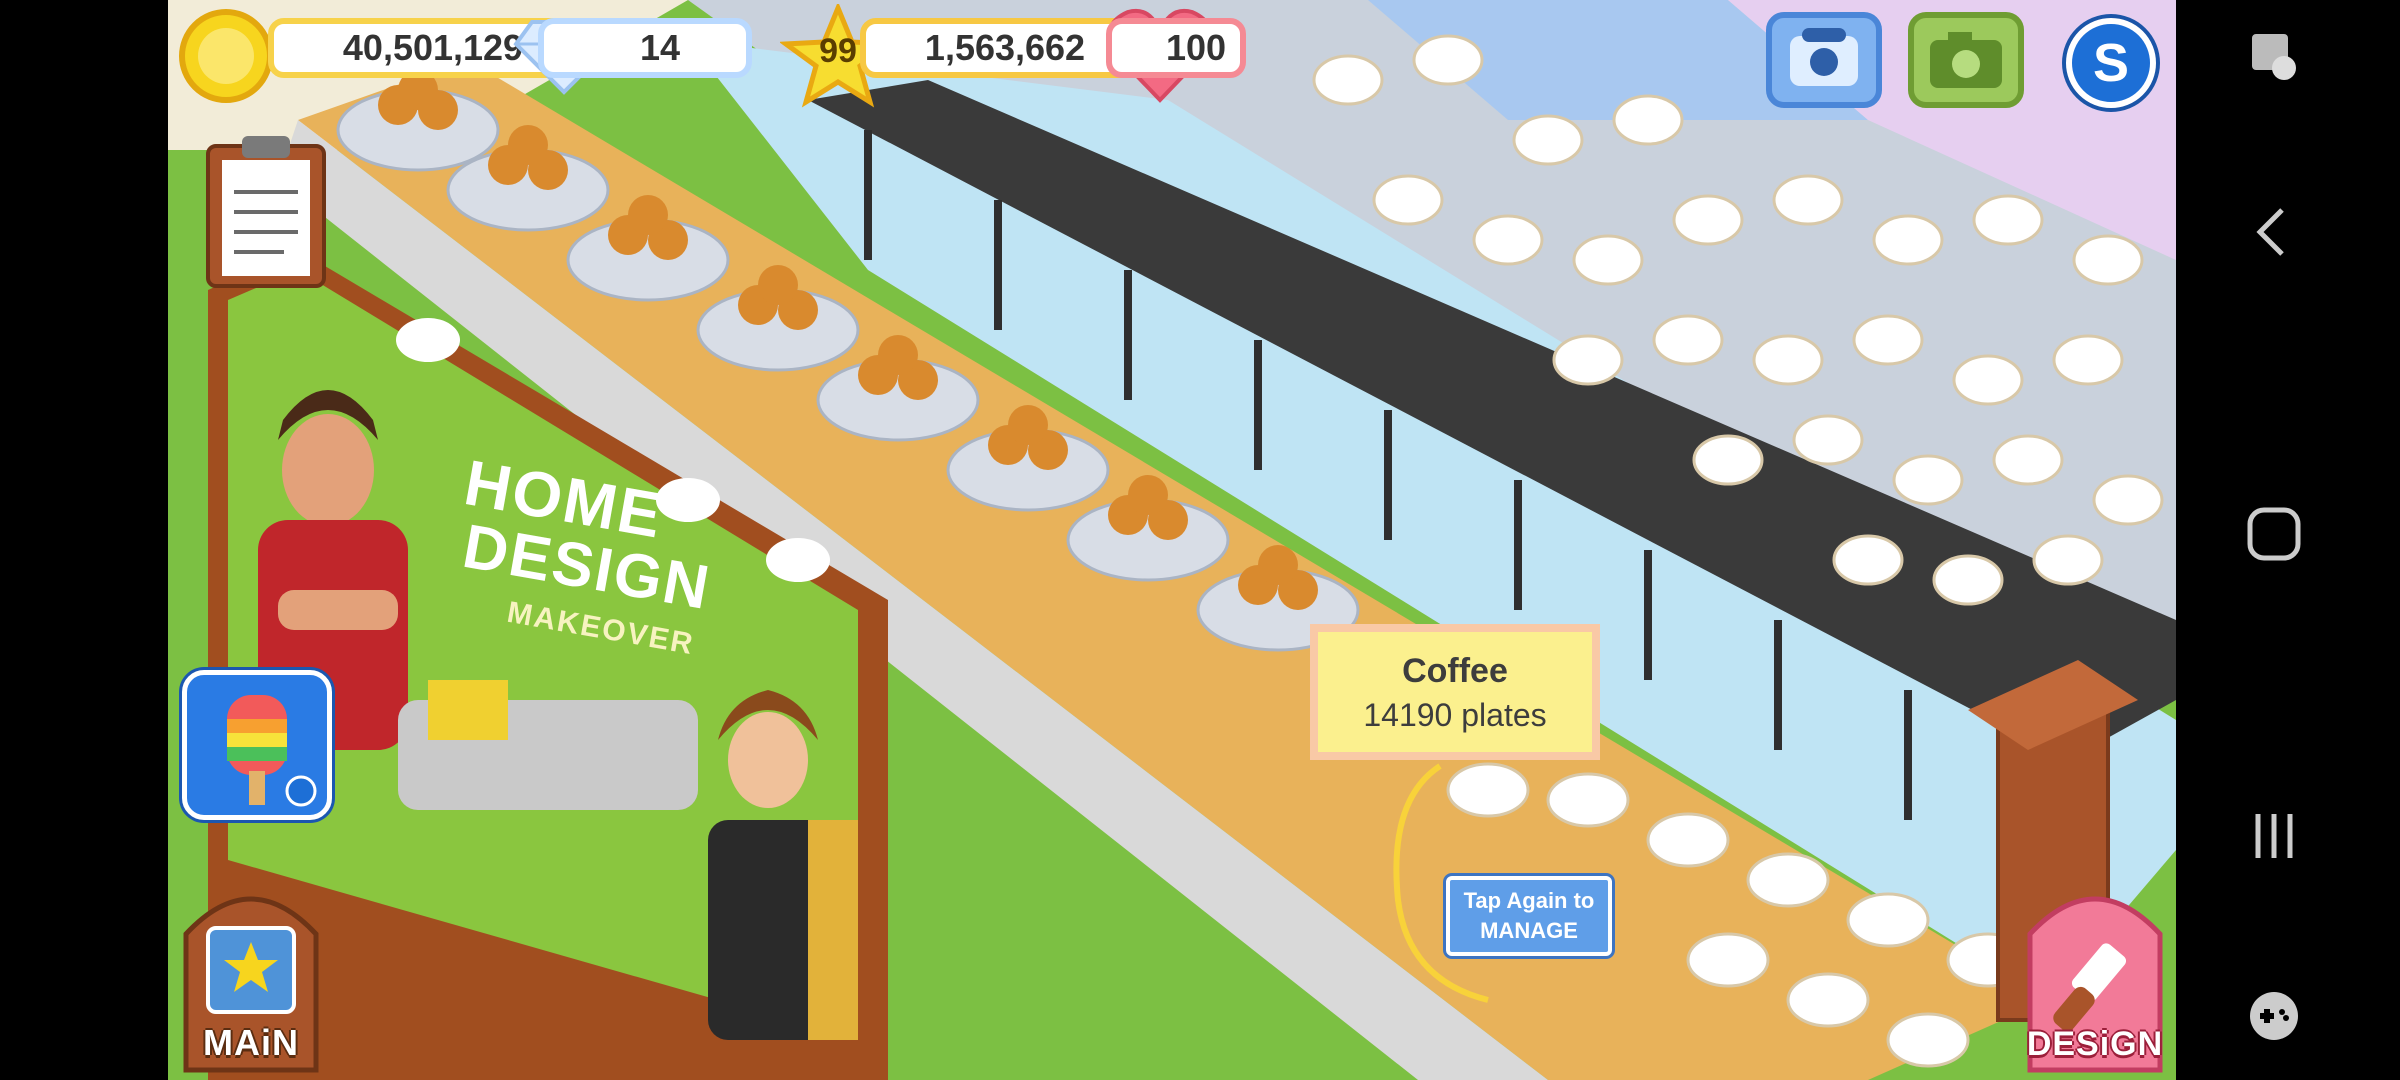  Describe the element at coordinates (1196, 47) in the screenshot. I see `hearts-value: 100` at that location.